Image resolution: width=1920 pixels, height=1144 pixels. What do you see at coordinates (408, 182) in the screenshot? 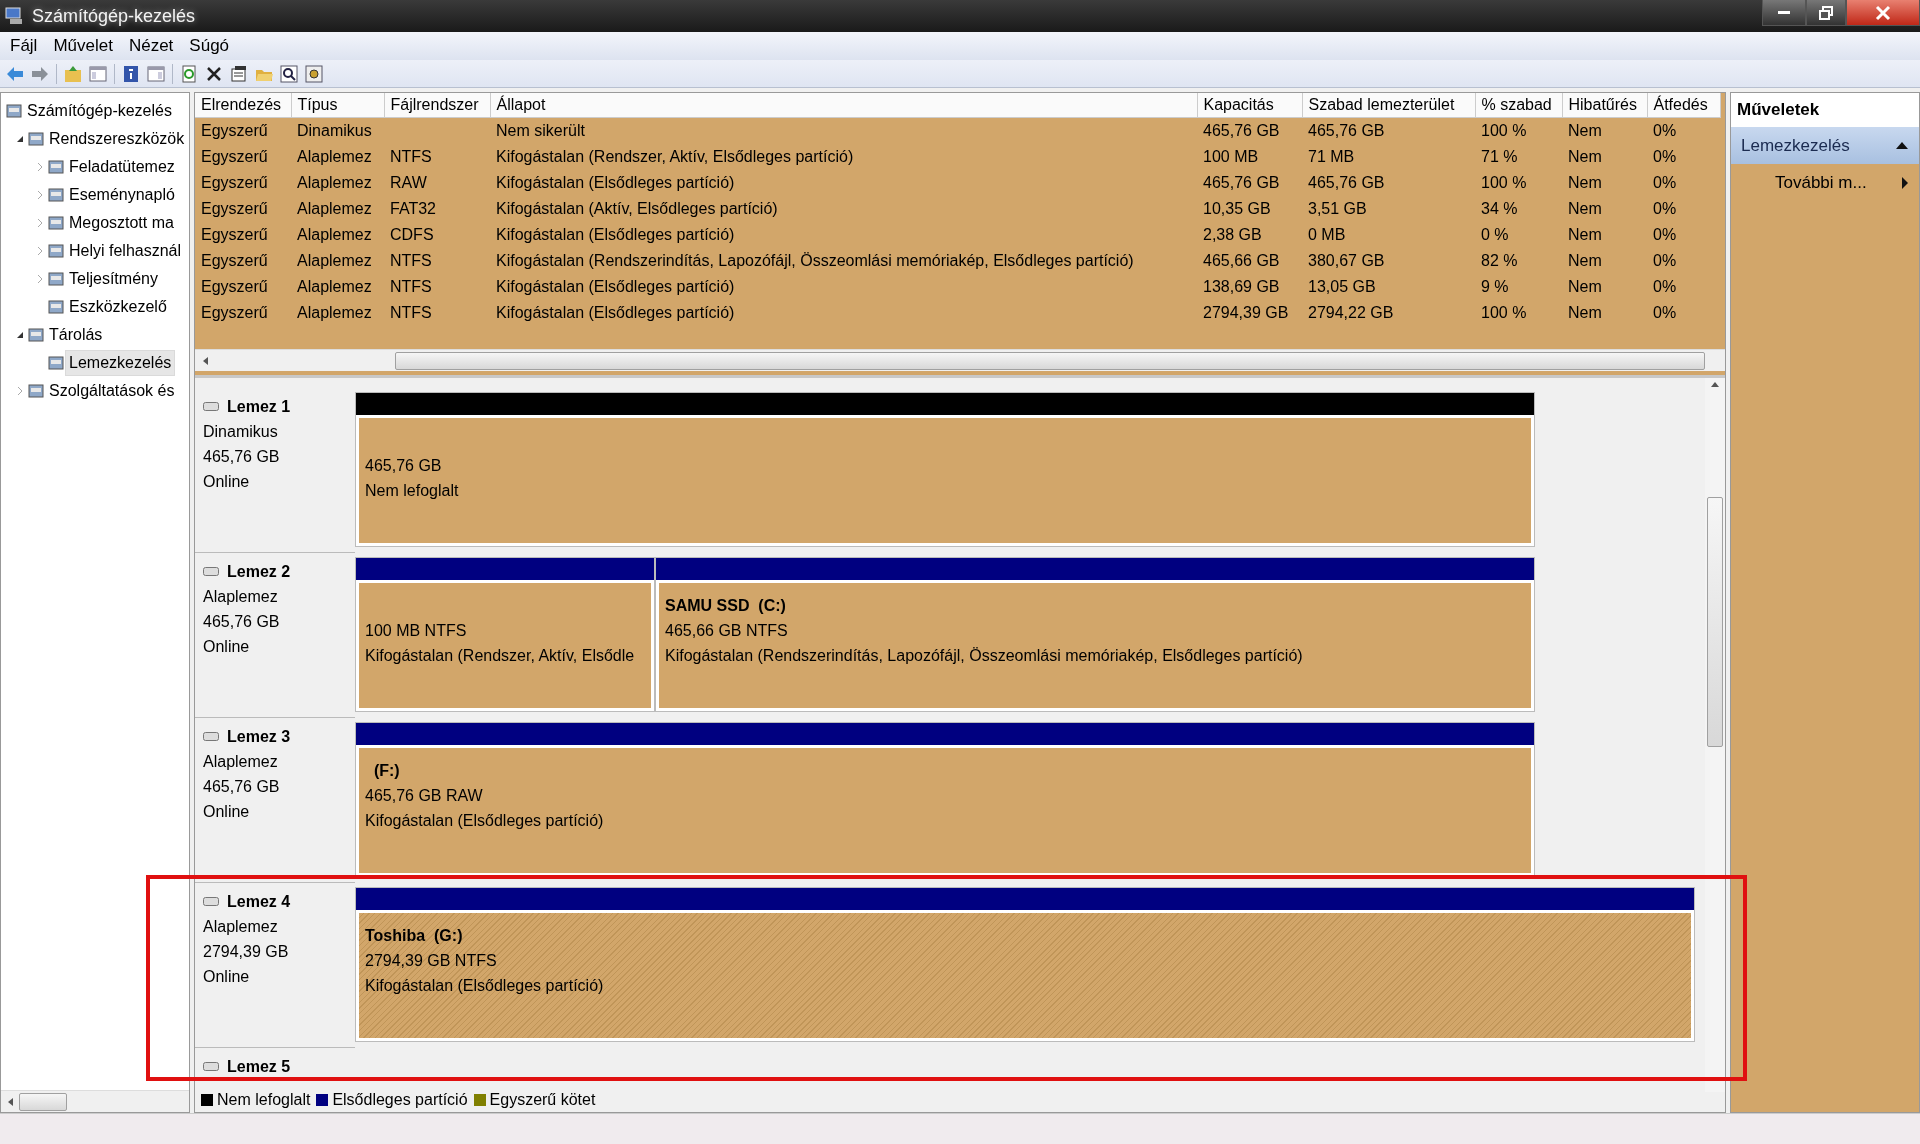
I see `table-cell-text: RAW` at bounding box center [408, 182].